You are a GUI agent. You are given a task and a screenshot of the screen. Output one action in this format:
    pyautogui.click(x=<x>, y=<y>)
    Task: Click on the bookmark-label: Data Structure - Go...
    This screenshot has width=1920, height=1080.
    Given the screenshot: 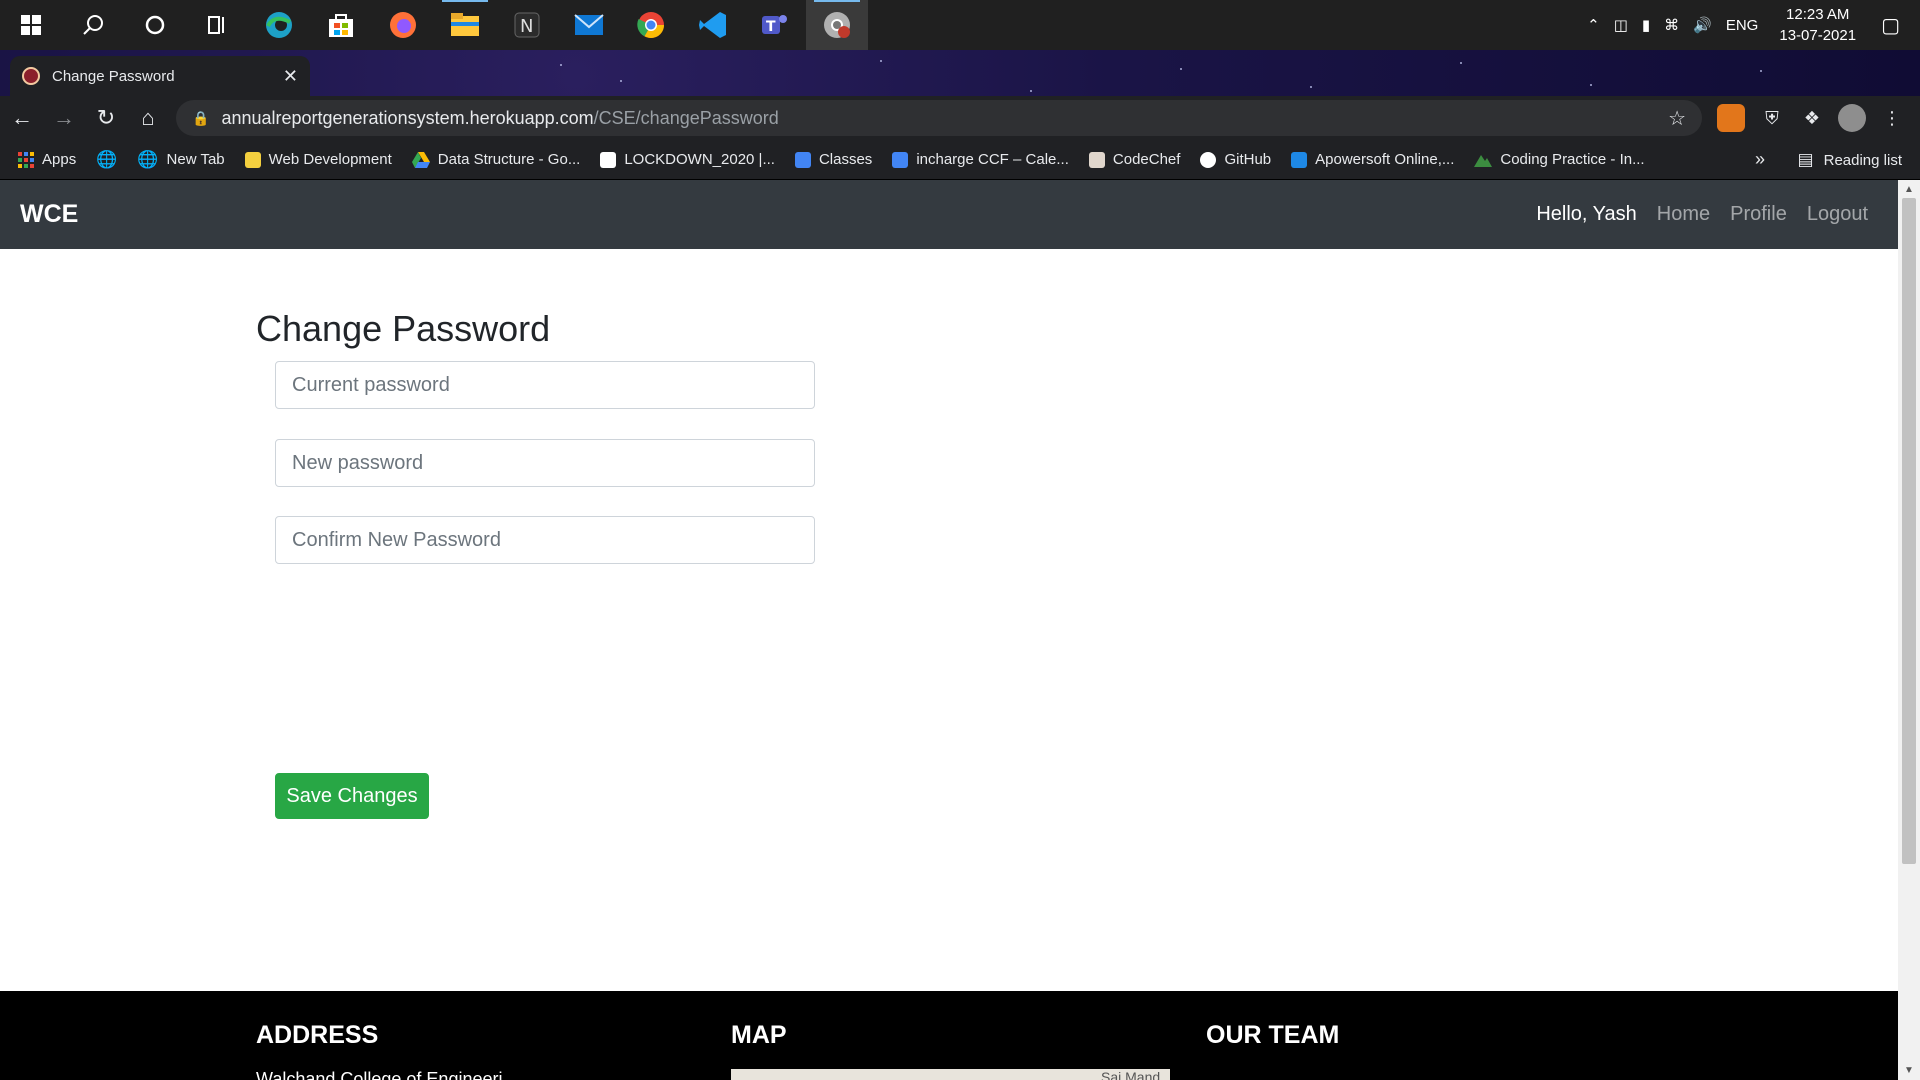 What is the action you would take?
    pyautogui.click(x=509, y=159)
    